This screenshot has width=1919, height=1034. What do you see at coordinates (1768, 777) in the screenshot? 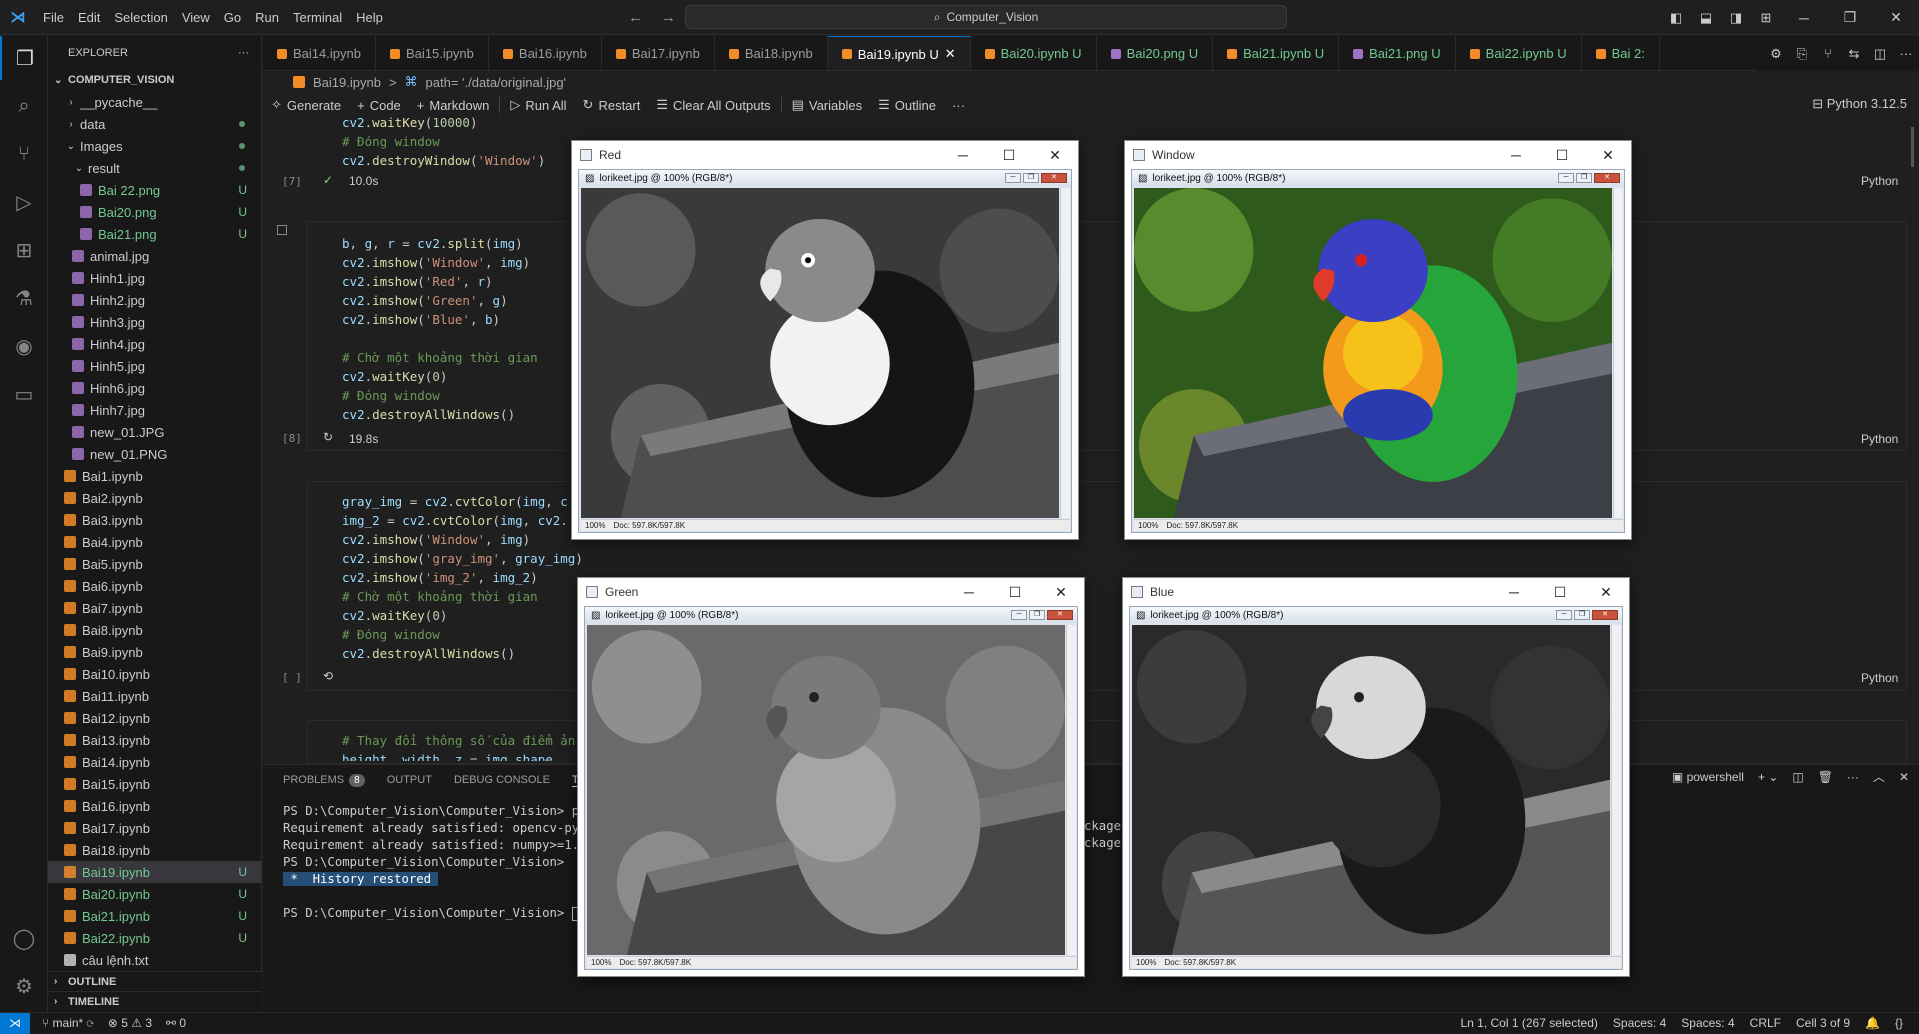
I see `new-terminal-icon: + ⌄` at bounding box center [1768, 777].